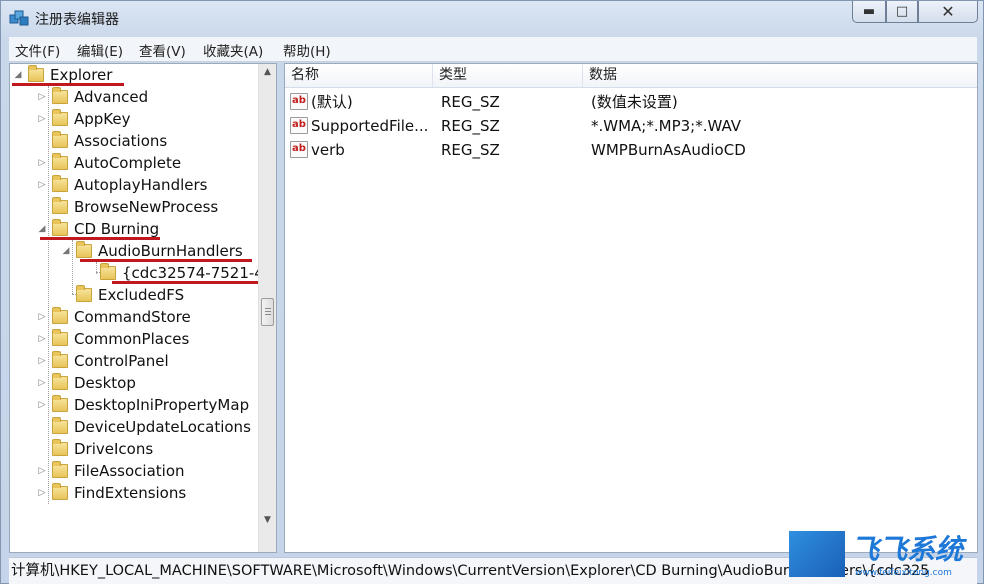  I want to click on list-row: ab (默认) REG_SZ (数值未设置), so click(631, 102).